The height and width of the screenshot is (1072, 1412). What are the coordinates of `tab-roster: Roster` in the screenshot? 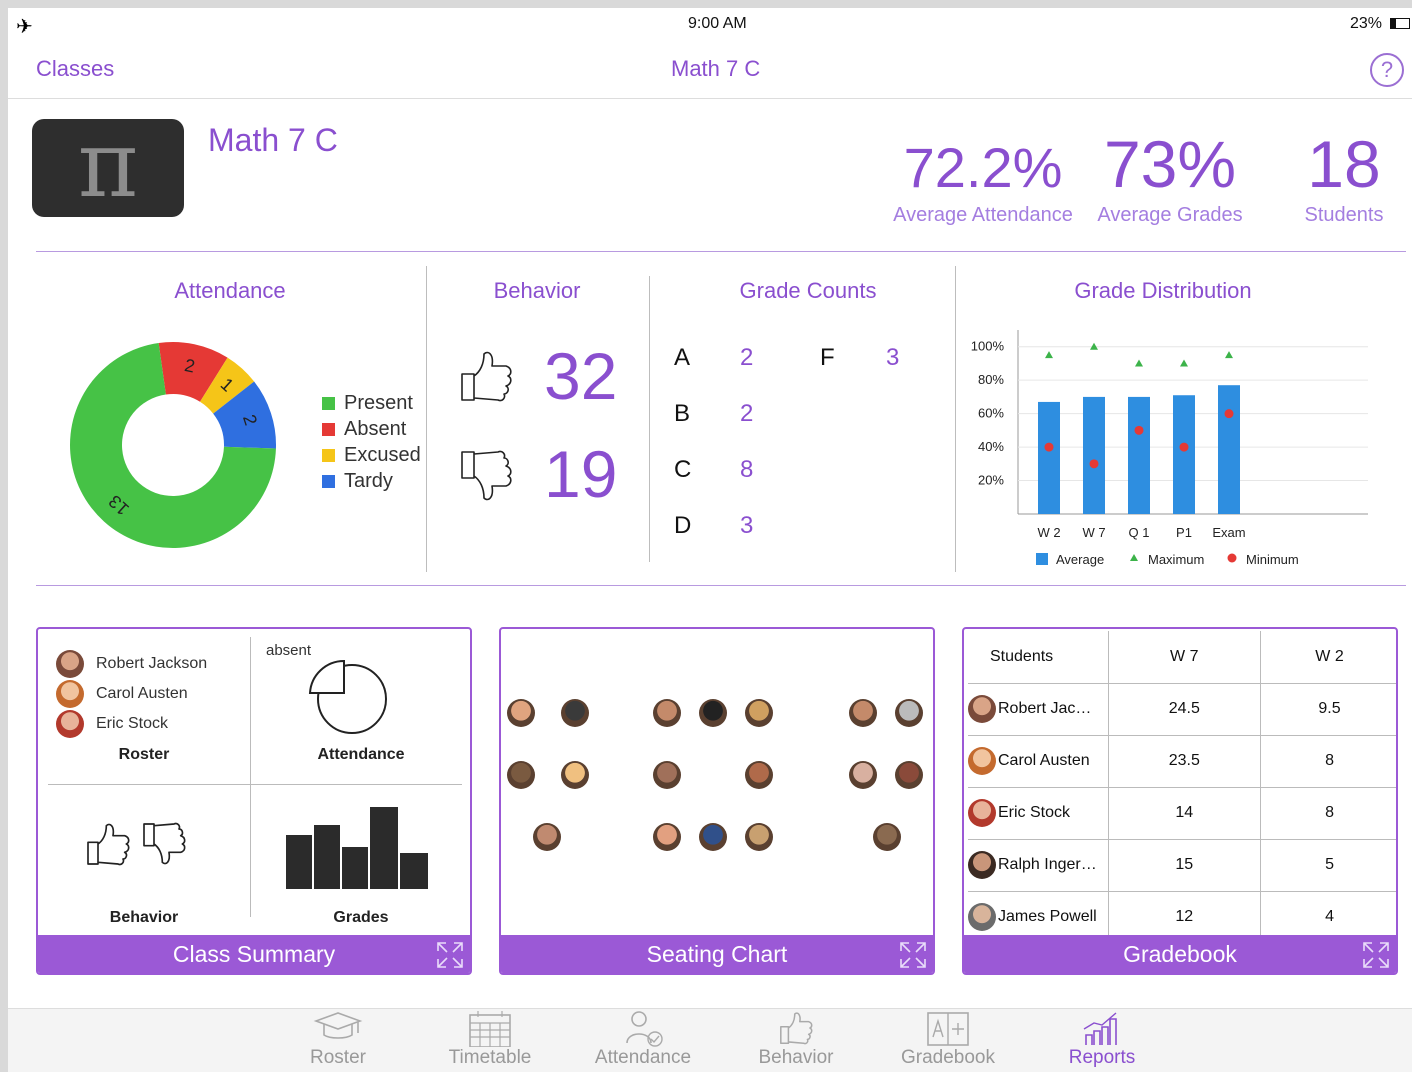 It's located at (338, 1039).